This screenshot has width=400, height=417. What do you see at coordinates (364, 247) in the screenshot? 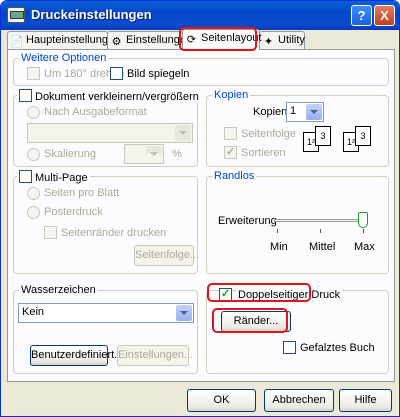
I see `slider-max-label: Max` at bounding box center [364, 247].